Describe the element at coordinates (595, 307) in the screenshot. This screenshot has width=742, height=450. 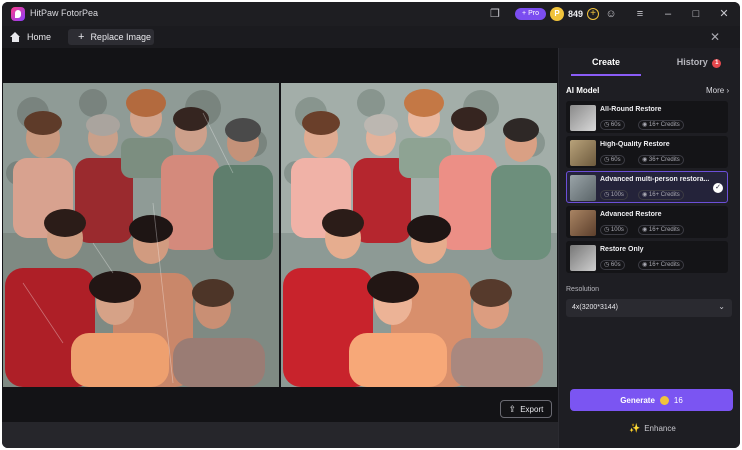
I see `resolution-value: 4x(3200*3144)` at that location.